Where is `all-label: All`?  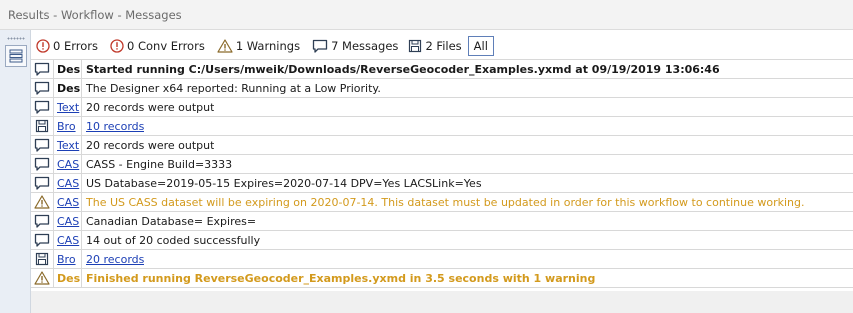 all-label: All is located at coordinates (480, 46).